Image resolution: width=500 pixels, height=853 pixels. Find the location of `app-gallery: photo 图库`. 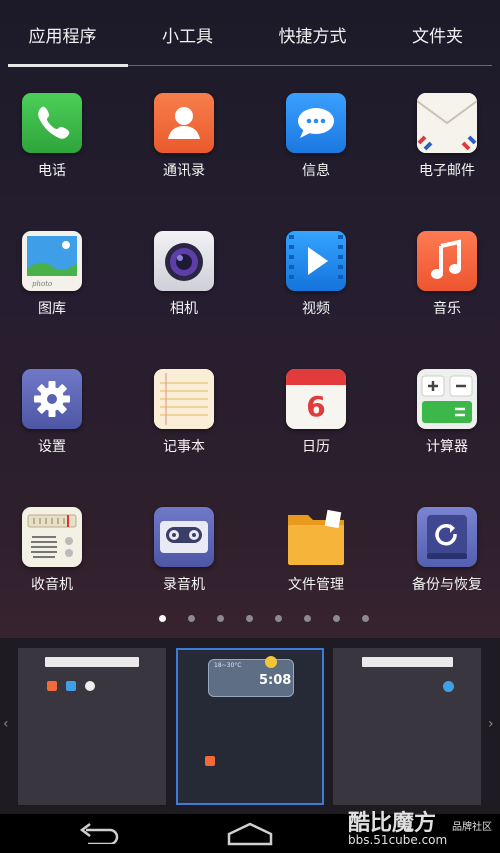

app-gallery: photo 图库 is located at coordinates (53, 274).